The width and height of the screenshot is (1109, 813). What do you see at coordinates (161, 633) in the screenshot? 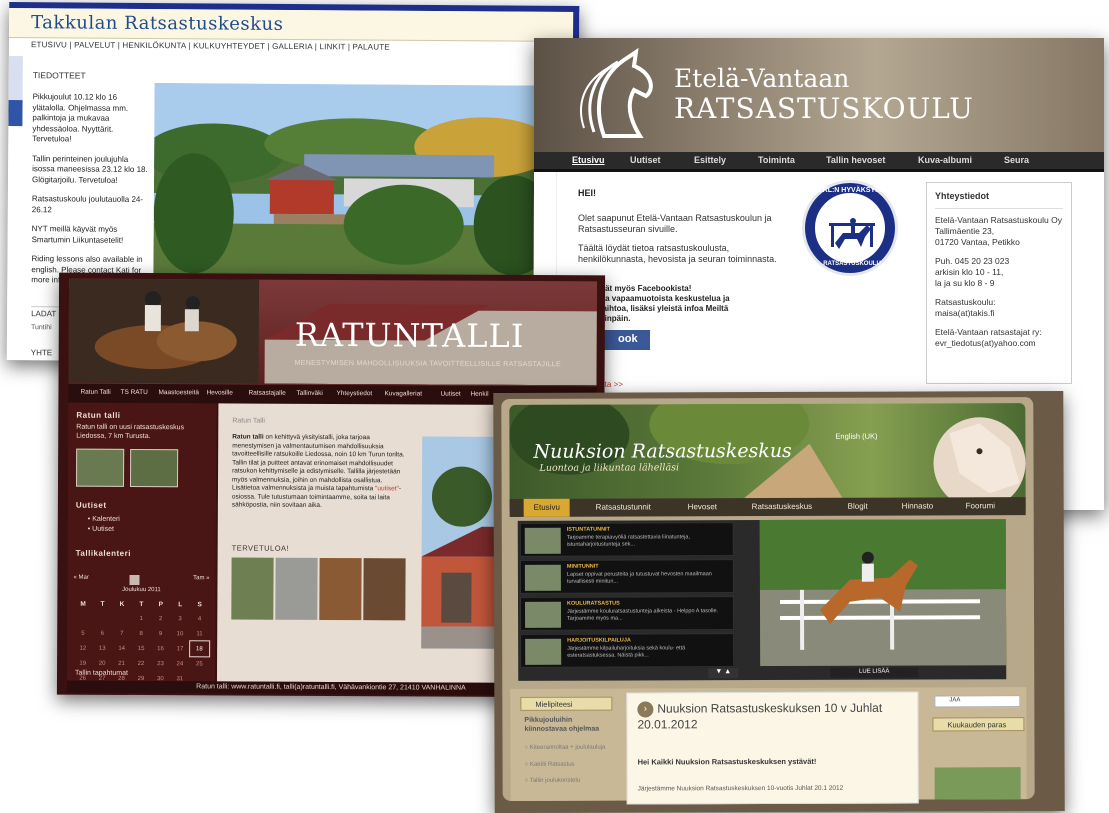
I see `calendar-day: 9` at bounding box center [161, 633].